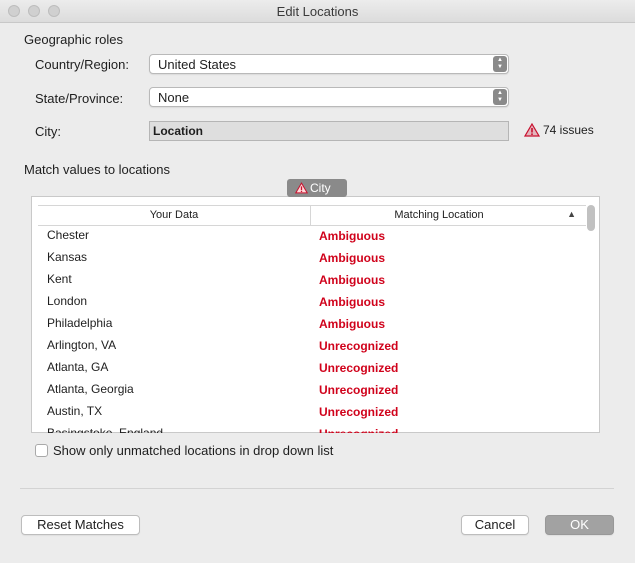 This screenshot has height=563, width=635. I want to click on your-data-cell: Arlington, VA, so click(82, 345).